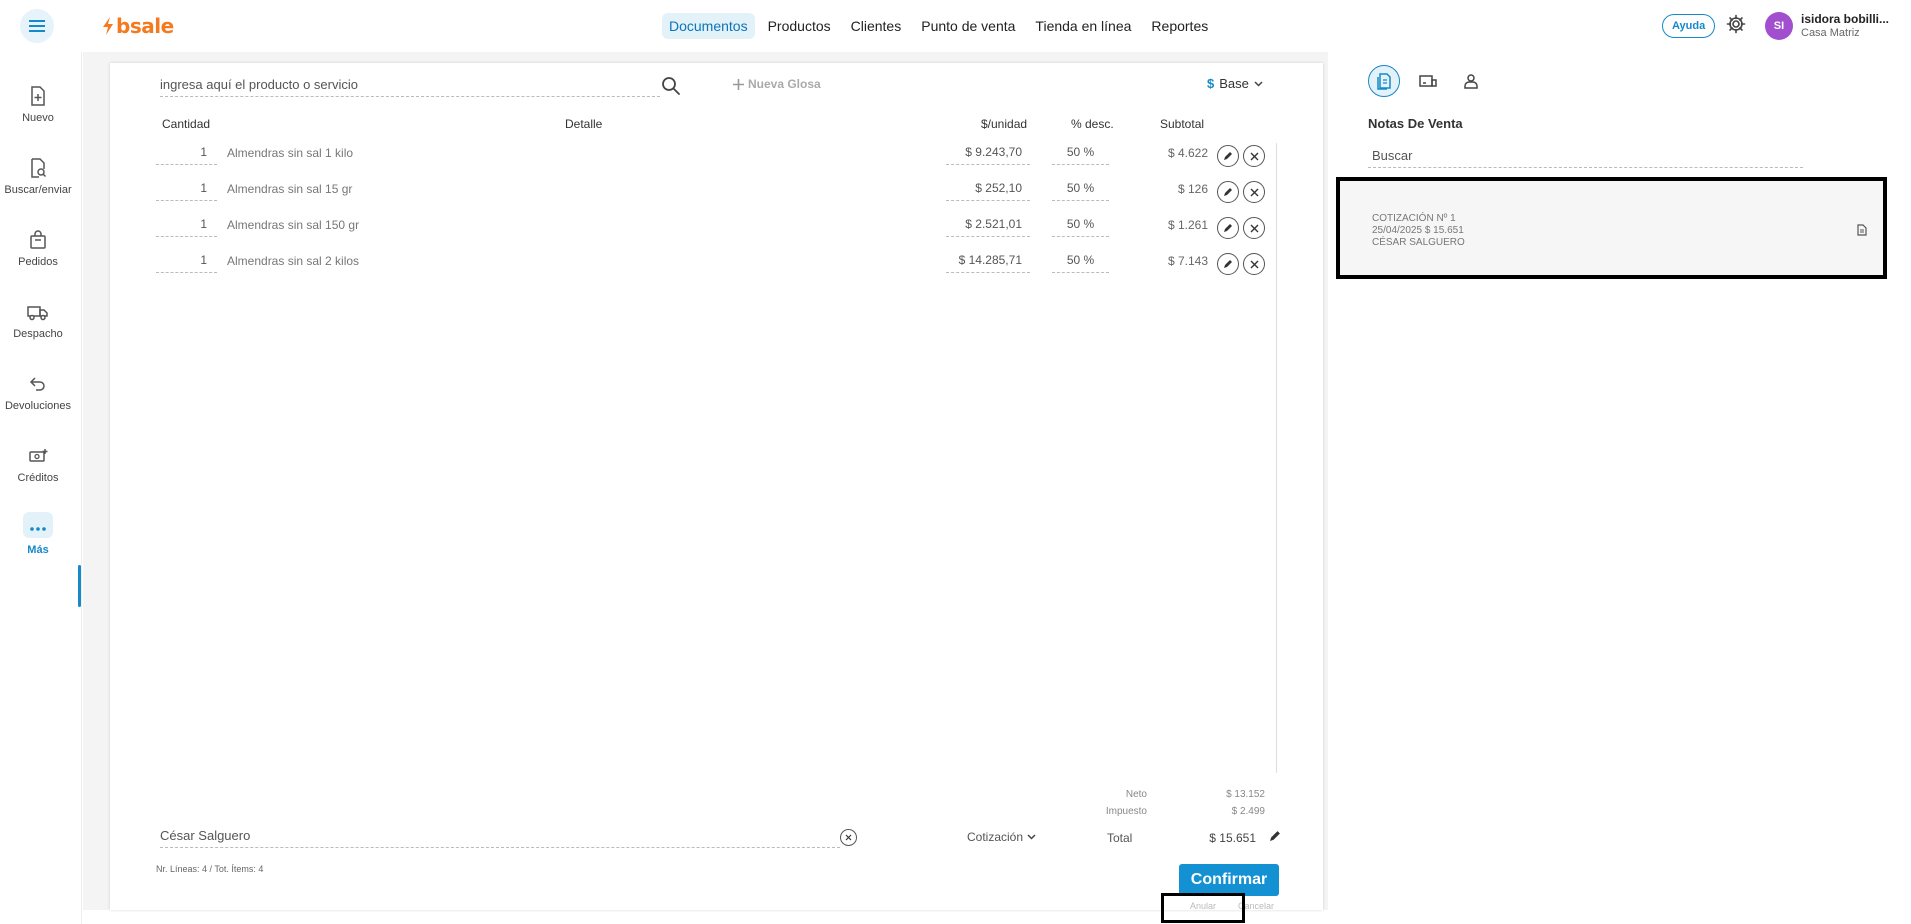 The width and height of the screenshot is (1911, 924). I want to click on search-icon, so click(671, 86).